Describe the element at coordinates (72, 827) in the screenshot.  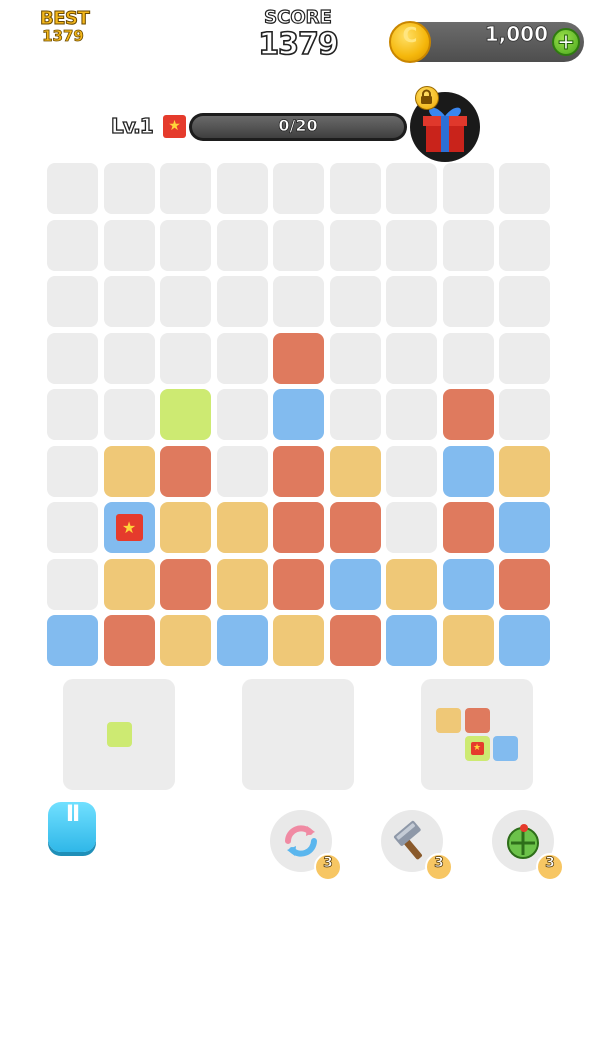
I see `pause-button: II` at that location.